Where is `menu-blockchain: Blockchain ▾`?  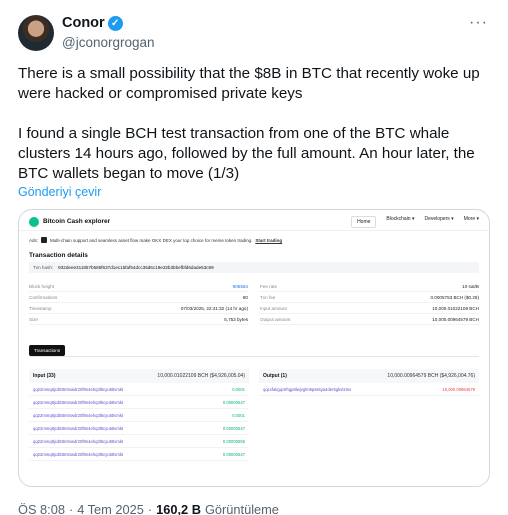 menu-blockchain: Blockchain ▾ is located at coordinates (400, 218).